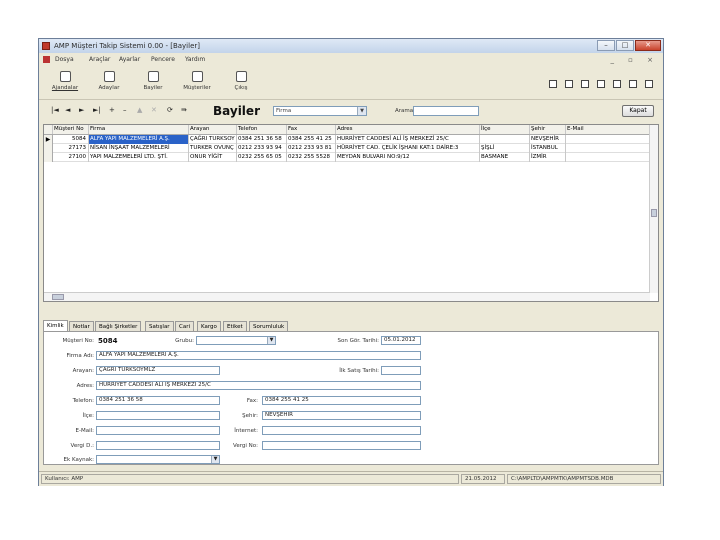  I want to click on bulb-icon, so click(601, 84).